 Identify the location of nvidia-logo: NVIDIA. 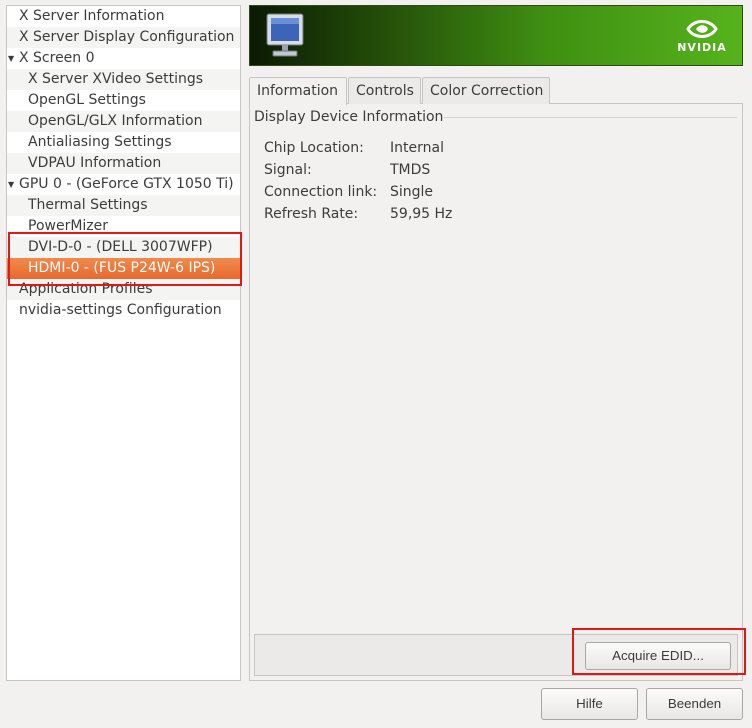
(702, 38).